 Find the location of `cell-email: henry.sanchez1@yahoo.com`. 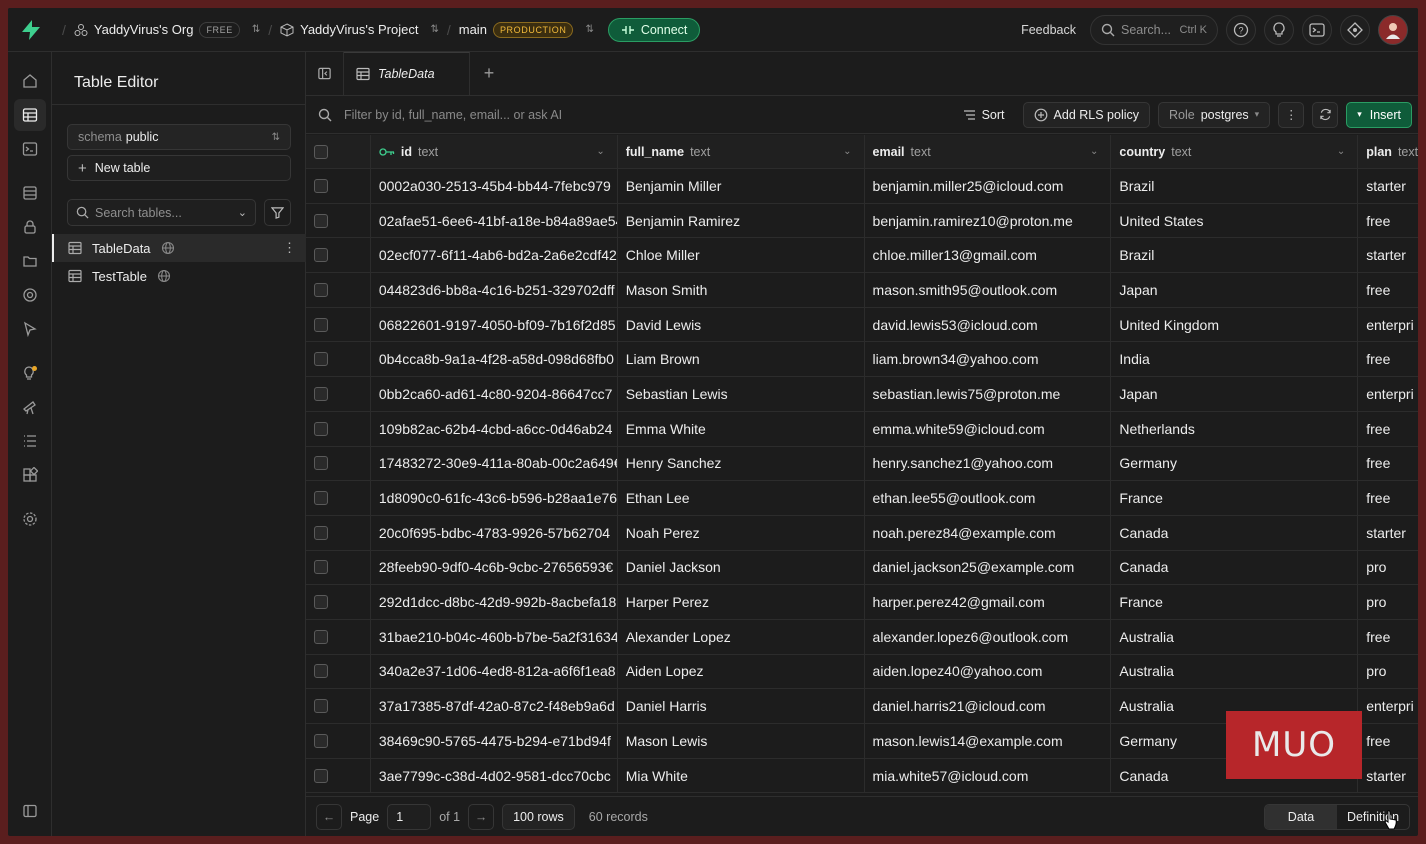

cell-email: henry.sanchez1@yahoo.com is located at coordinates (988, 463).